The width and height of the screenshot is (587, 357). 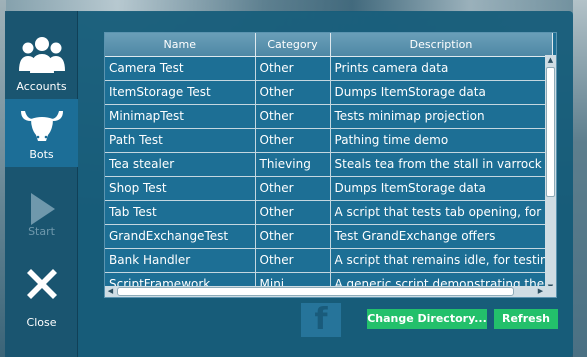 What do you see at coordinates (315, 291) in the screenshot?
I see `horizontal-scroll-thumb` at bounding box center [315, 291].